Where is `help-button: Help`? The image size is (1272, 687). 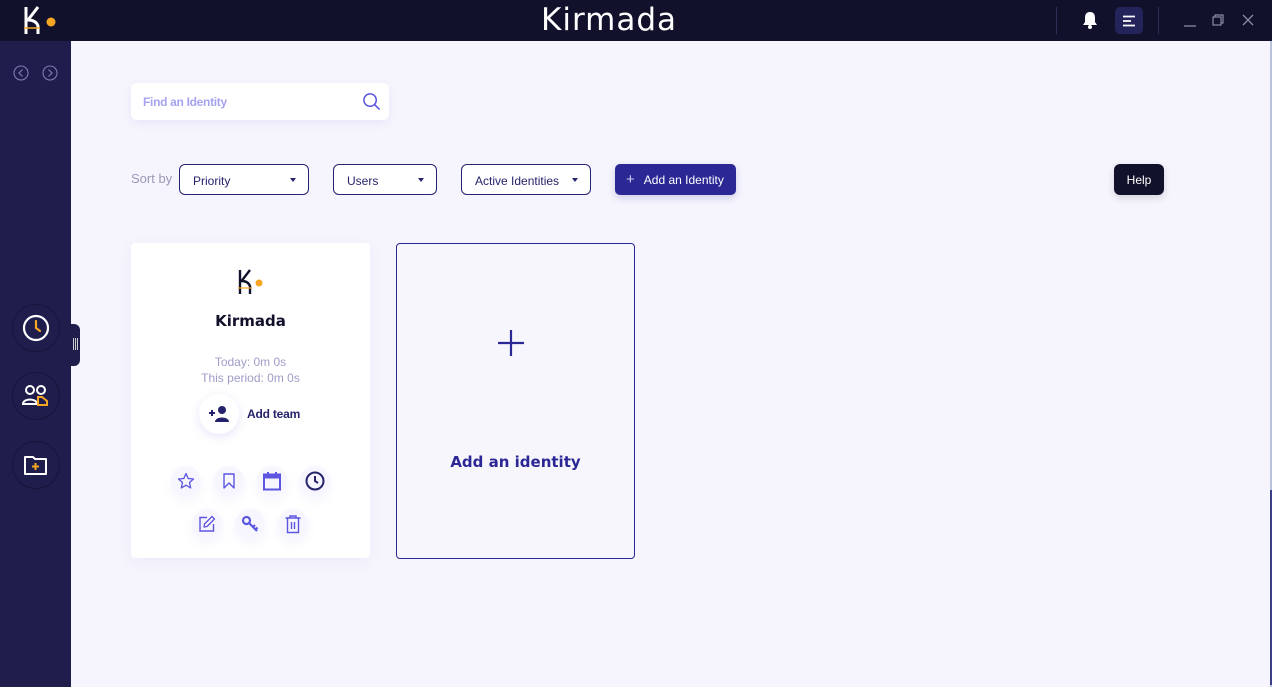 help-button: Help is located at coordinates (1139, 179).